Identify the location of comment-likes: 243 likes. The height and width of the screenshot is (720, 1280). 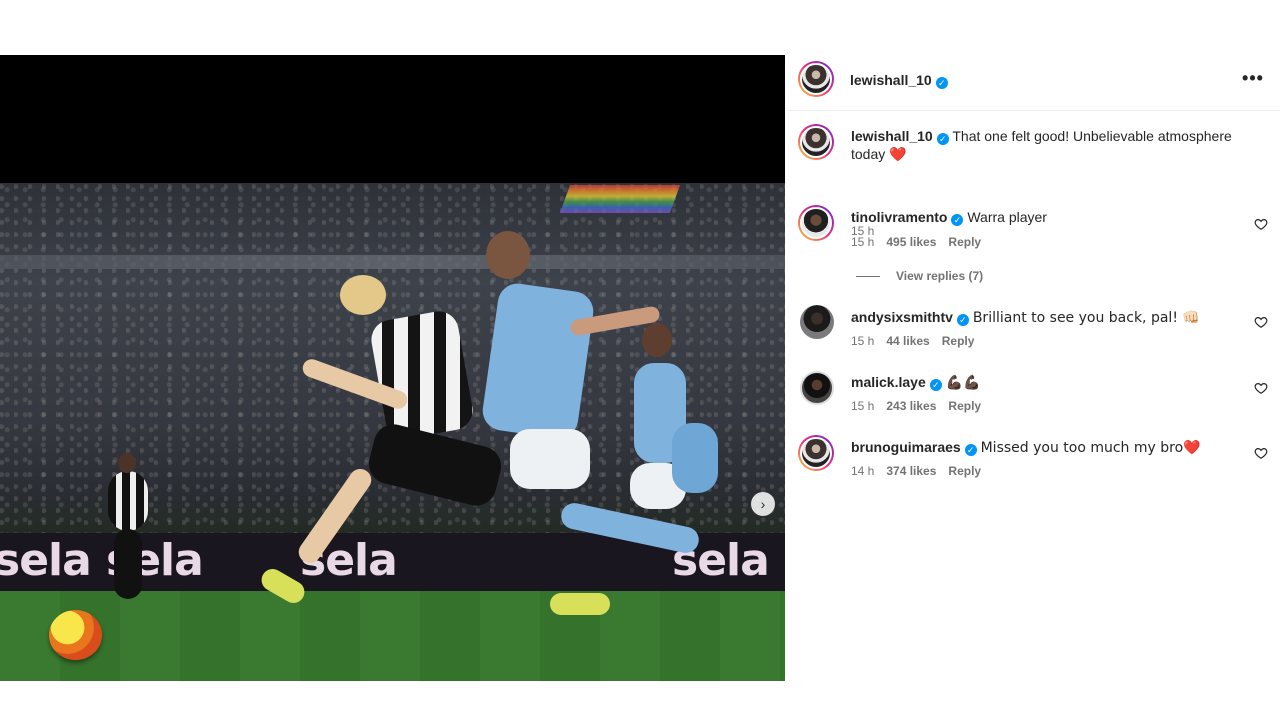
(911, 406).